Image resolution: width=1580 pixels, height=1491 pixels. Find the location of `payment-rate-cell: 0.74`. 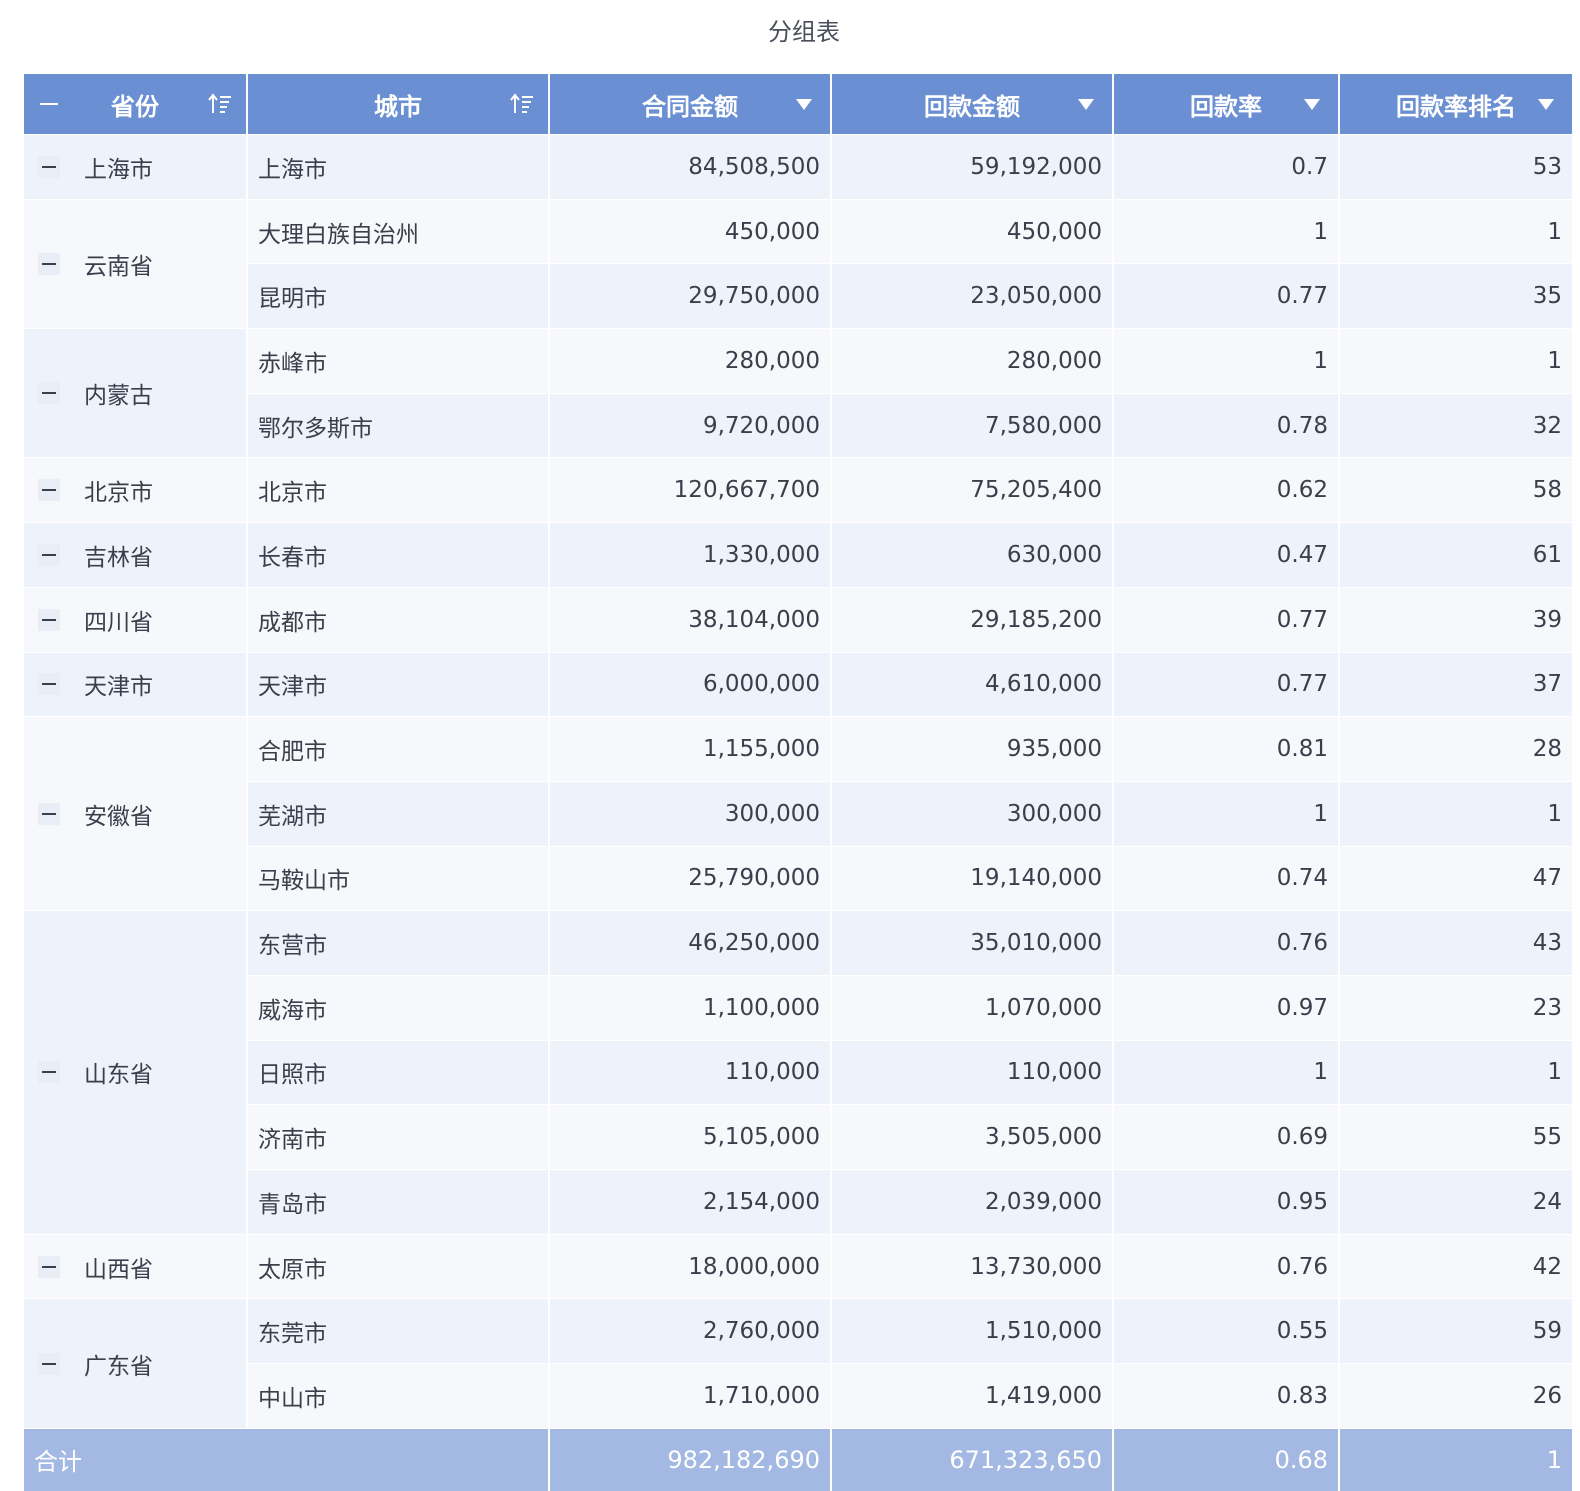

payment-rate-cell: 0.74 is located at coordinates (1226, 878).